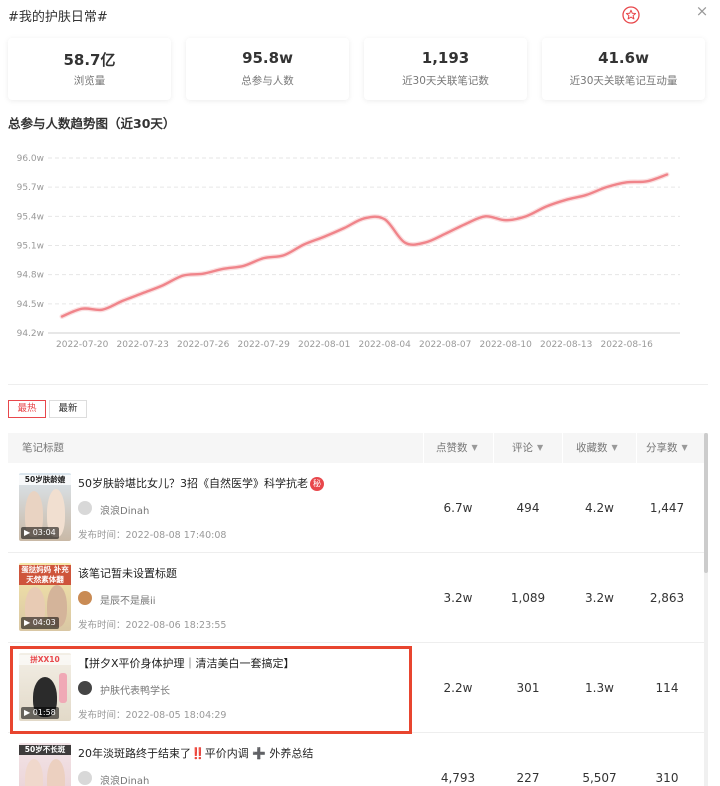 Image resolution: width=720 pixels, height=786 pixels. Describe the element at coordinates (128, 601) in the screenshot. I see `author-name: 是辰不是晨ii` at that location.